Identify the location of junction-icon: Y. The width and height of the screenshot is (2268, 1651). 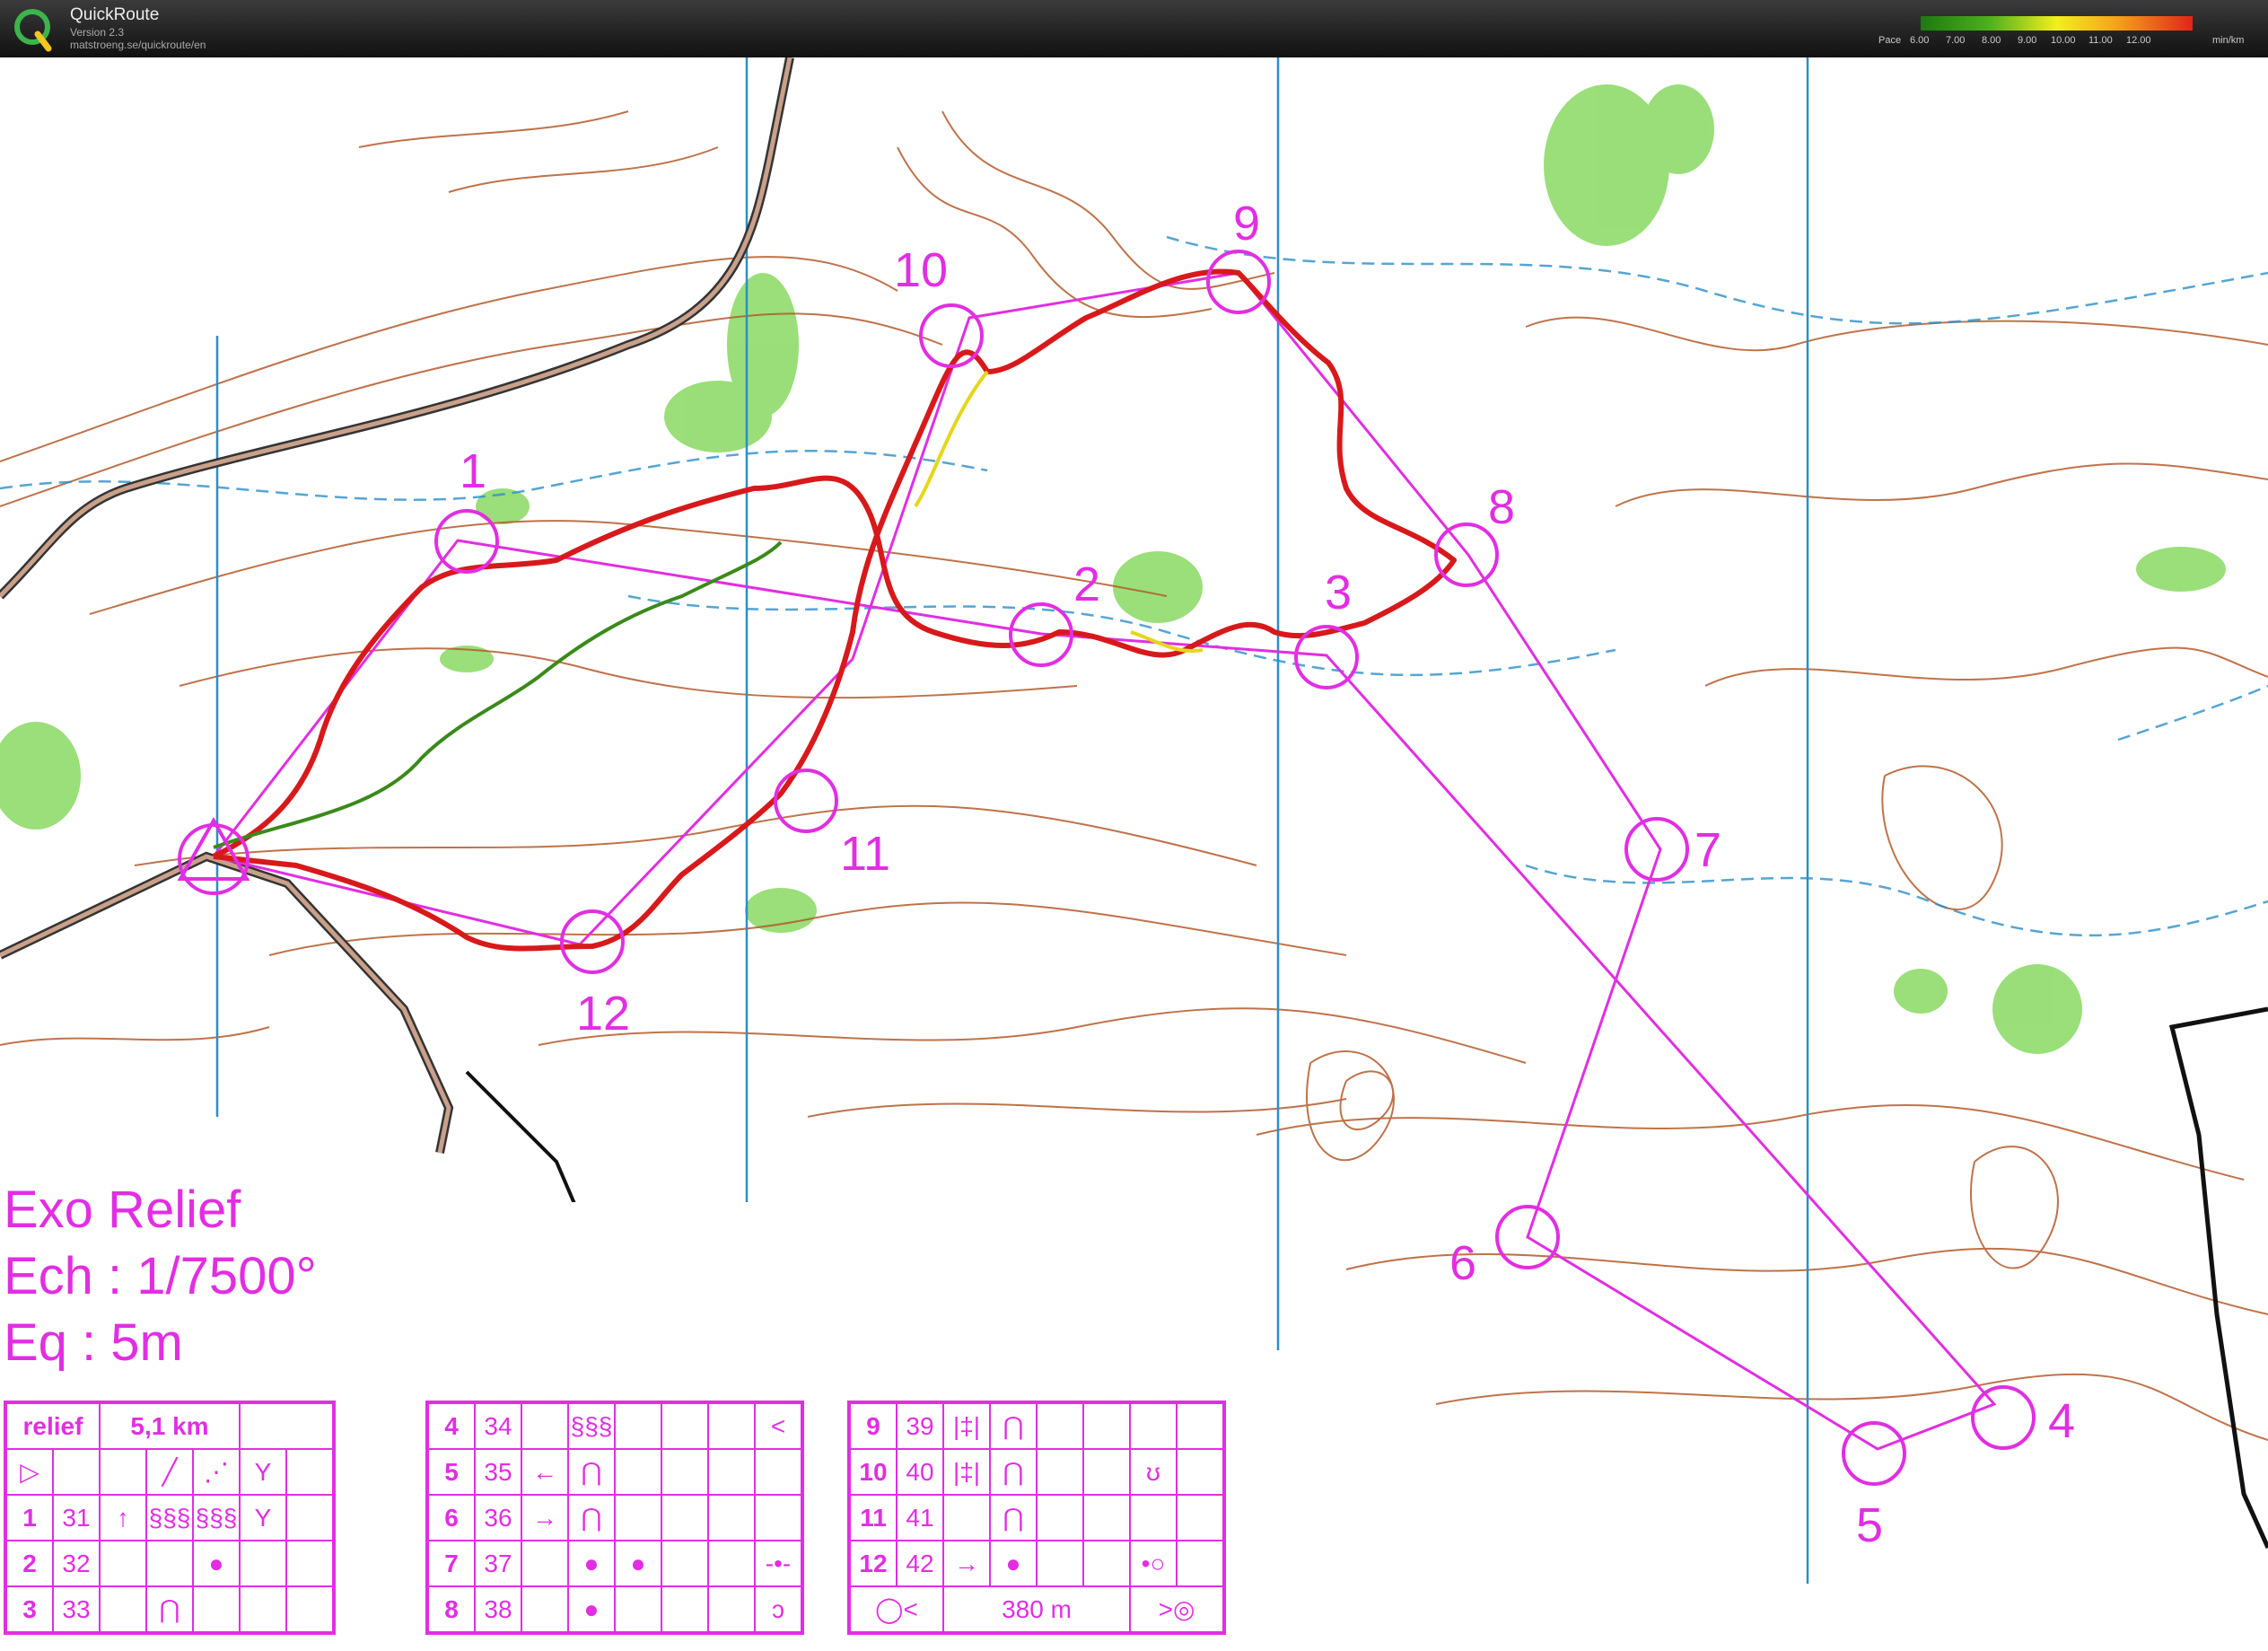
(263, 1472).